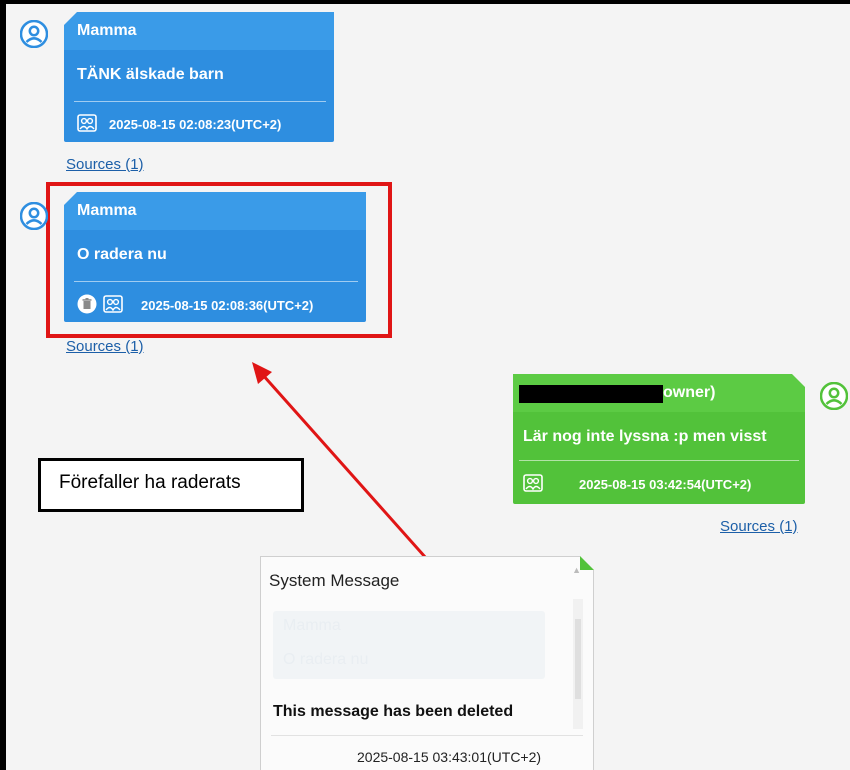 This screenshot has height=770, width=850. Describe the element at coordinates (87, 305) in the screenshot. I see `trash-icon` at that location.